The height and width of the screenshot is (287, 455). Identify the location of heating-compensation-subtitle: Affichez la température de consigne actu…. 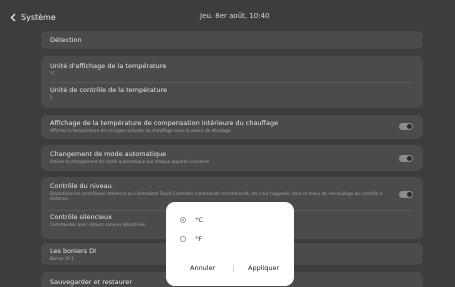
(141, 130).